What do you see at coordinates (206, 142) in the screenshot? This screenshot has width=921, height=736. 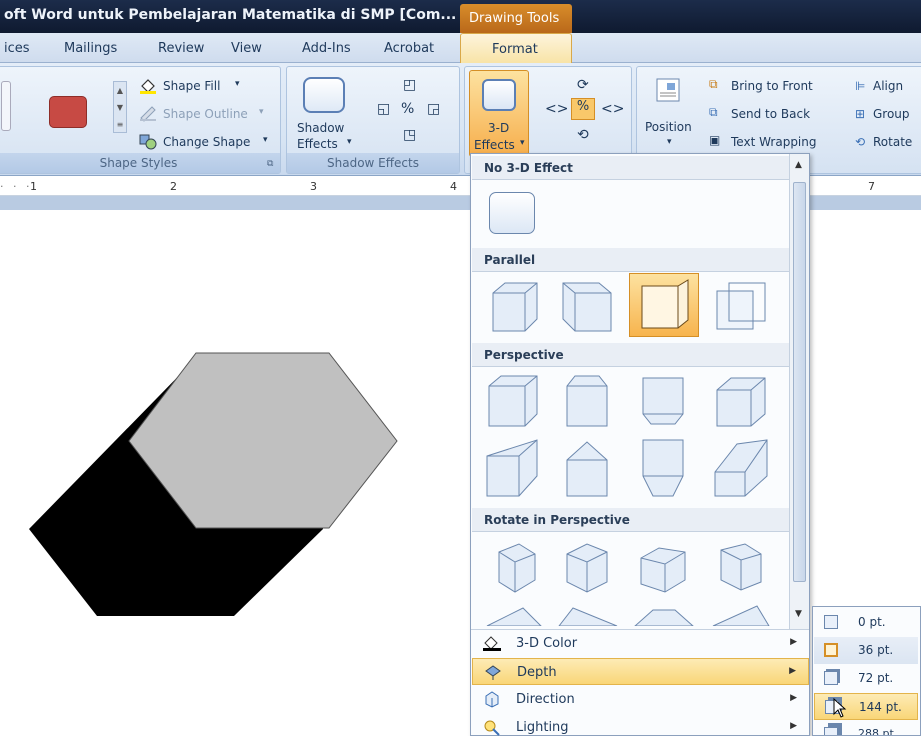 I see `change-shape-label: Change Shape` at bounding box center [206, 142].